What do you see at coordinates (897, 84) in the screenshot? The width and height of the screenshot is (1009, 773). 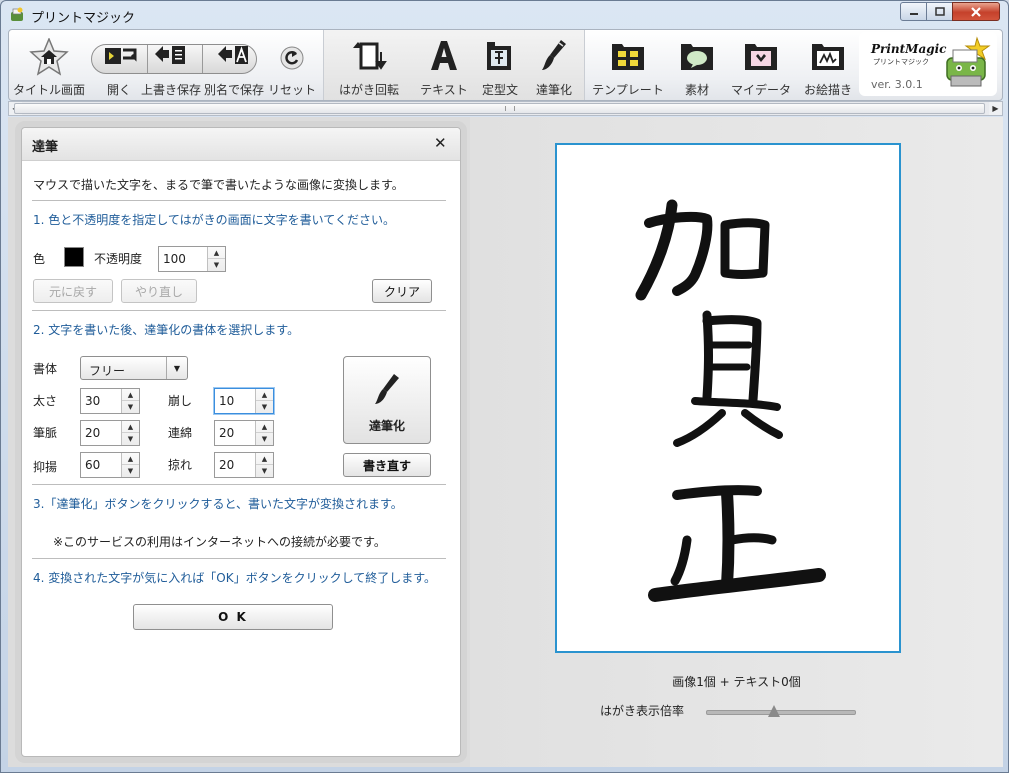 I see `version-label: ver. 3.0.1` at bounding box center [897, 84].